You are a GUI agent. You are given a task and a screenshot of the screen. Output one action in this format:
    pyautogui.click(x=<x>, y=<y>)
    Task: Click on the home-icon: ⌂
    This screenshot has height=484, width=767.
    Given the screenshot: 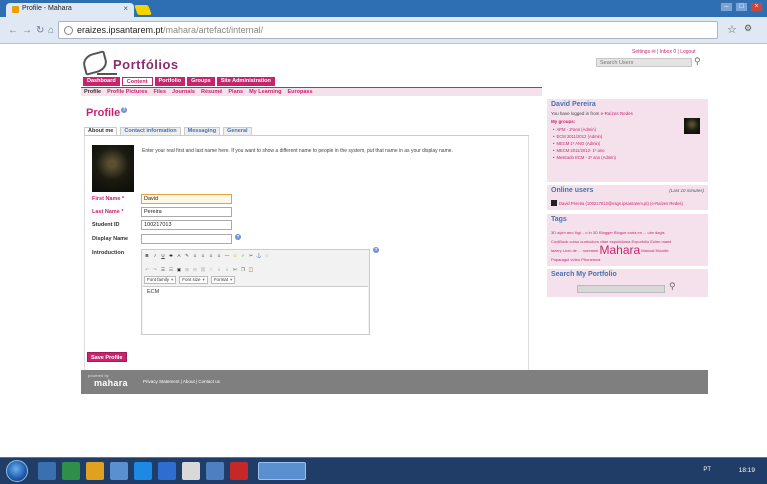 What is the action you would take?
    pyautogui.click(x=51, y=30)
    